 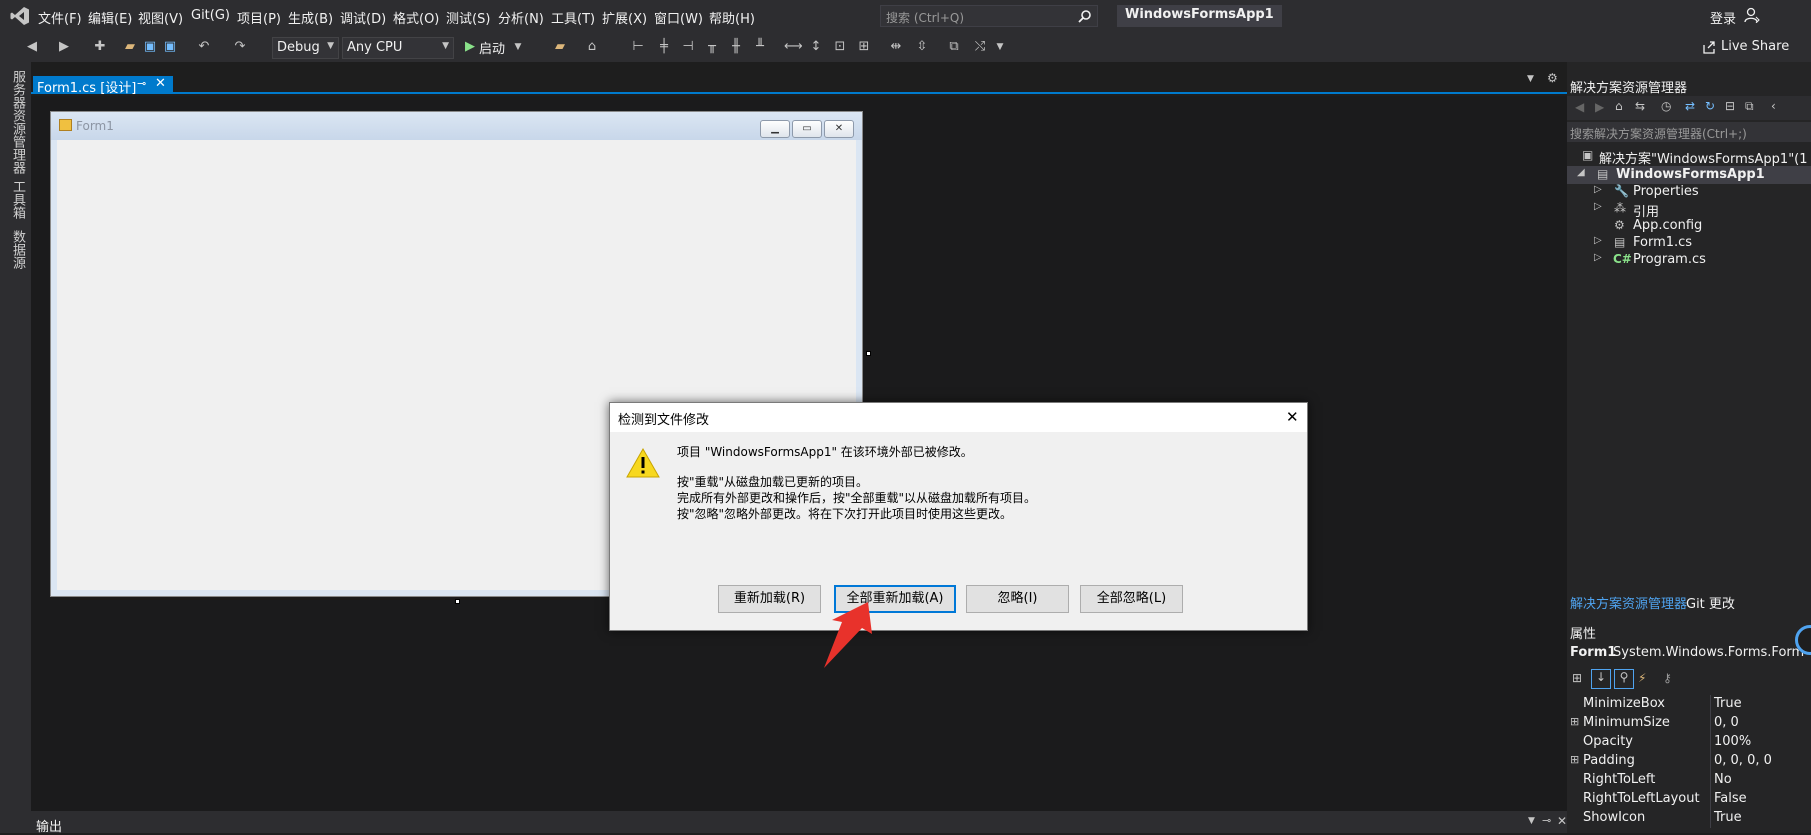 I want to click on output-dropdown-icon: ▼, so click(x=1531, y=821).